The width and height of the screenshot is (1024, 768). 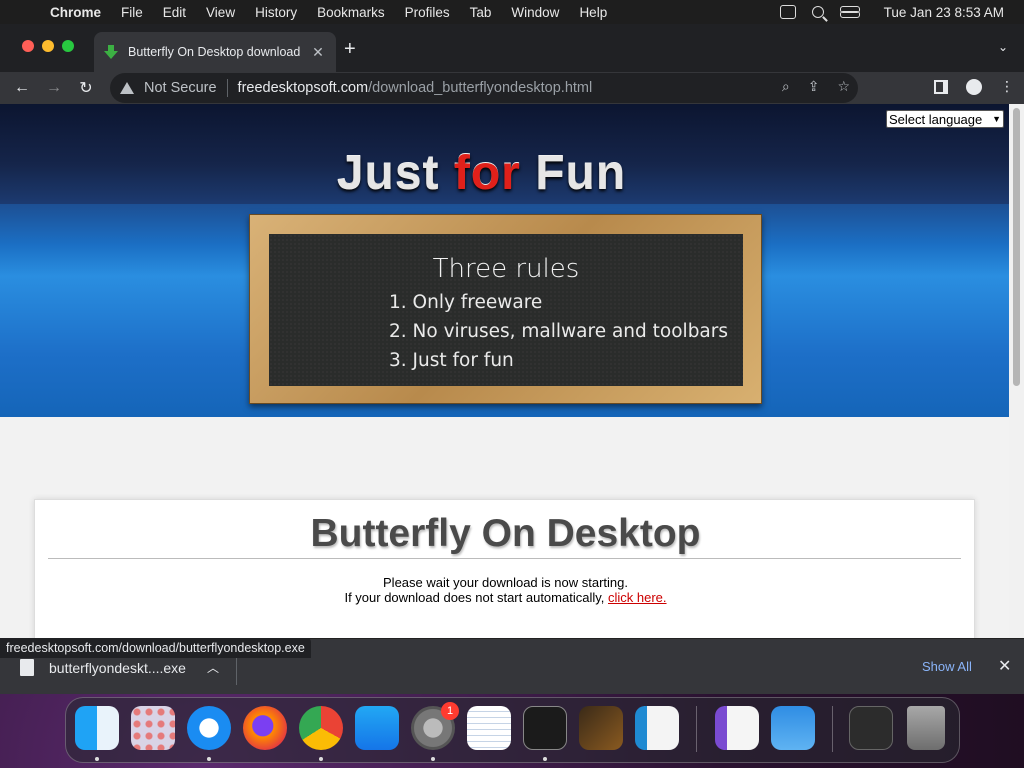 What do you see at coordinates (545, 728) in the screenshot?
I see `terminal-icon` at bounding box center [545, 728].